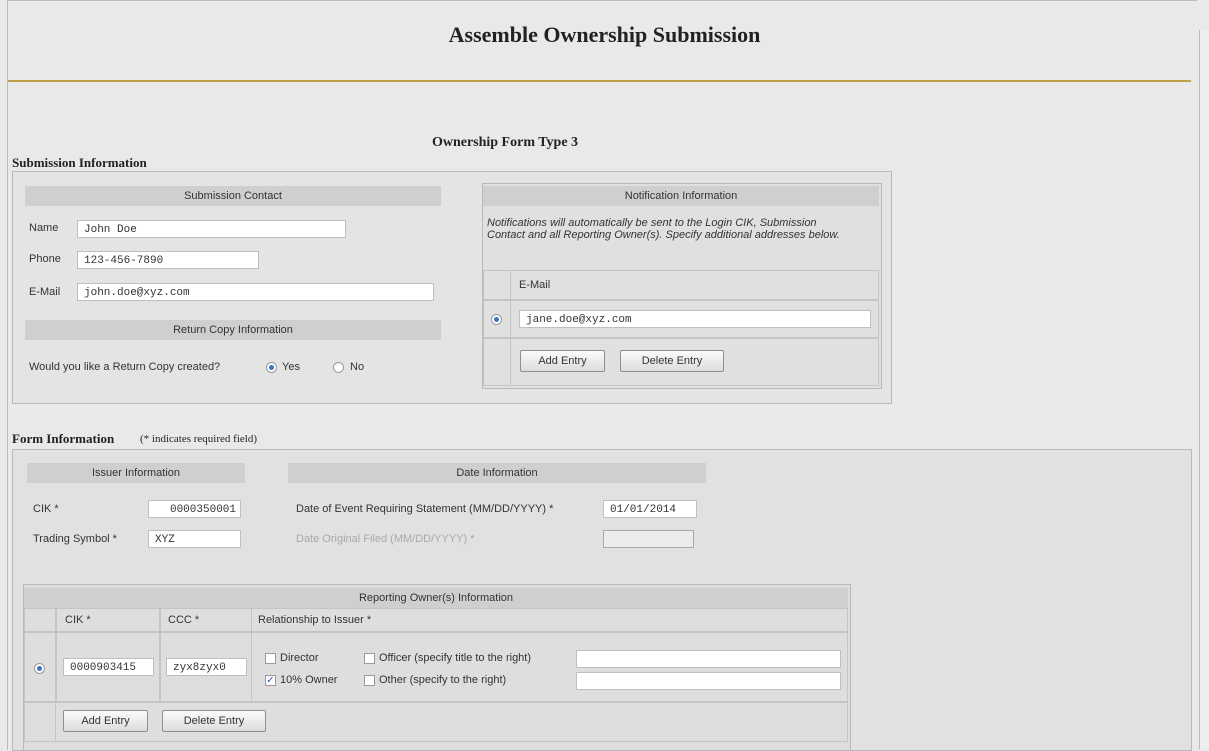 The image size is (1209, 751). Describe the element at coordinates (708, 681) in the screenshot. I see `other-specify-input` at that location.